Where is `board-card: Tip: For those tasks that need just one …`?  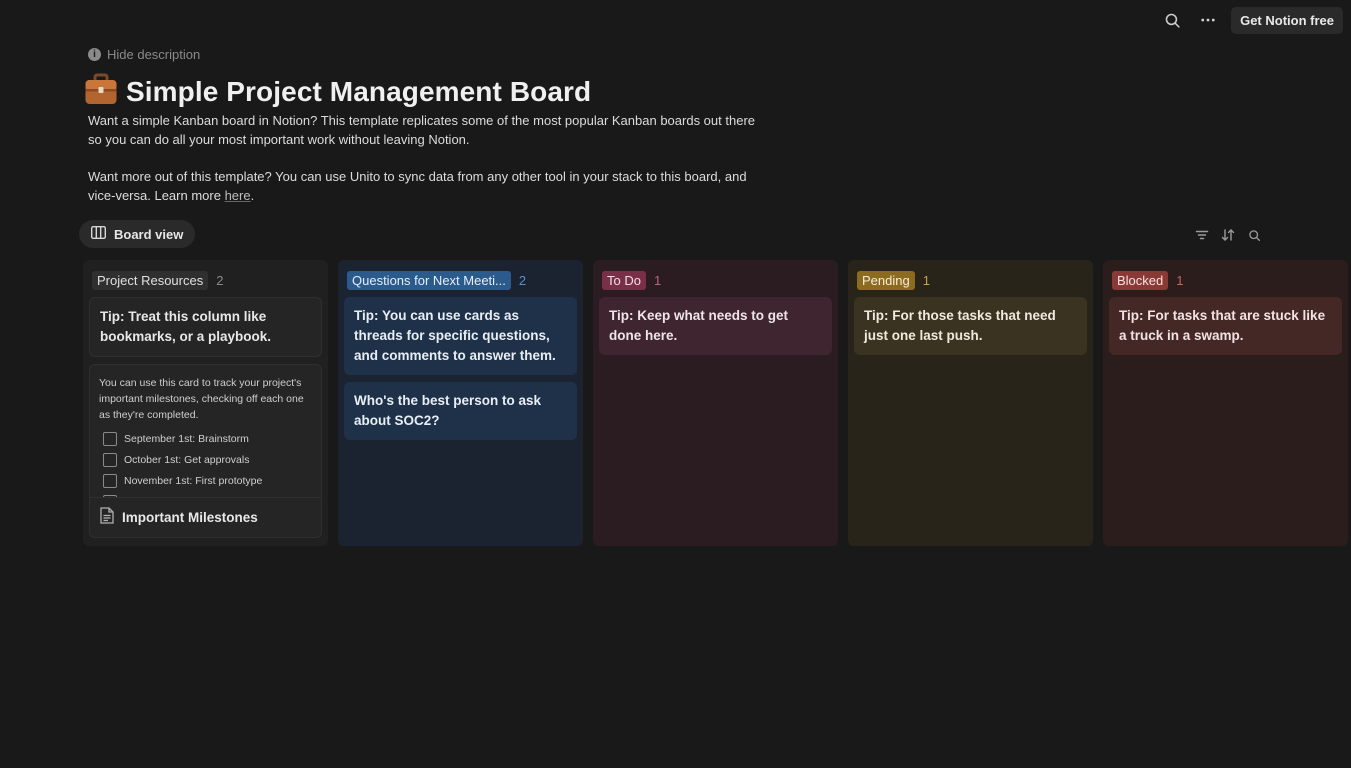 board-card: Tip: For those tasks that need just one … is located at coordinates (970, 326).